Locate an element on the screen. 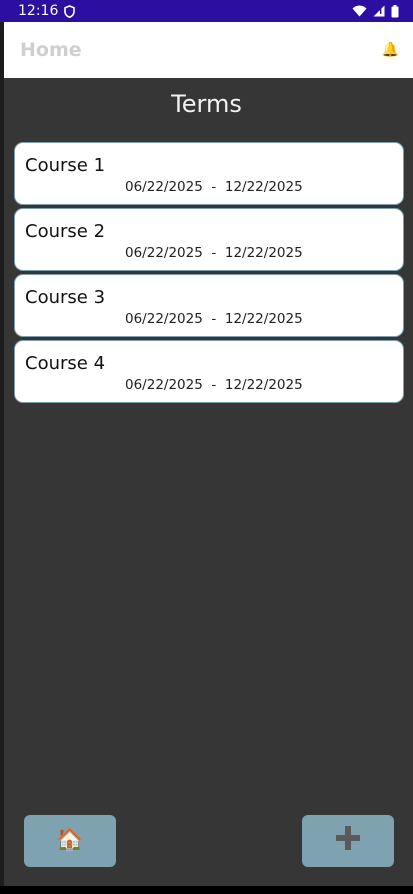 The height and width of the screenshot is (894, 413). app-title: Home is located at coordinates (51, 50).